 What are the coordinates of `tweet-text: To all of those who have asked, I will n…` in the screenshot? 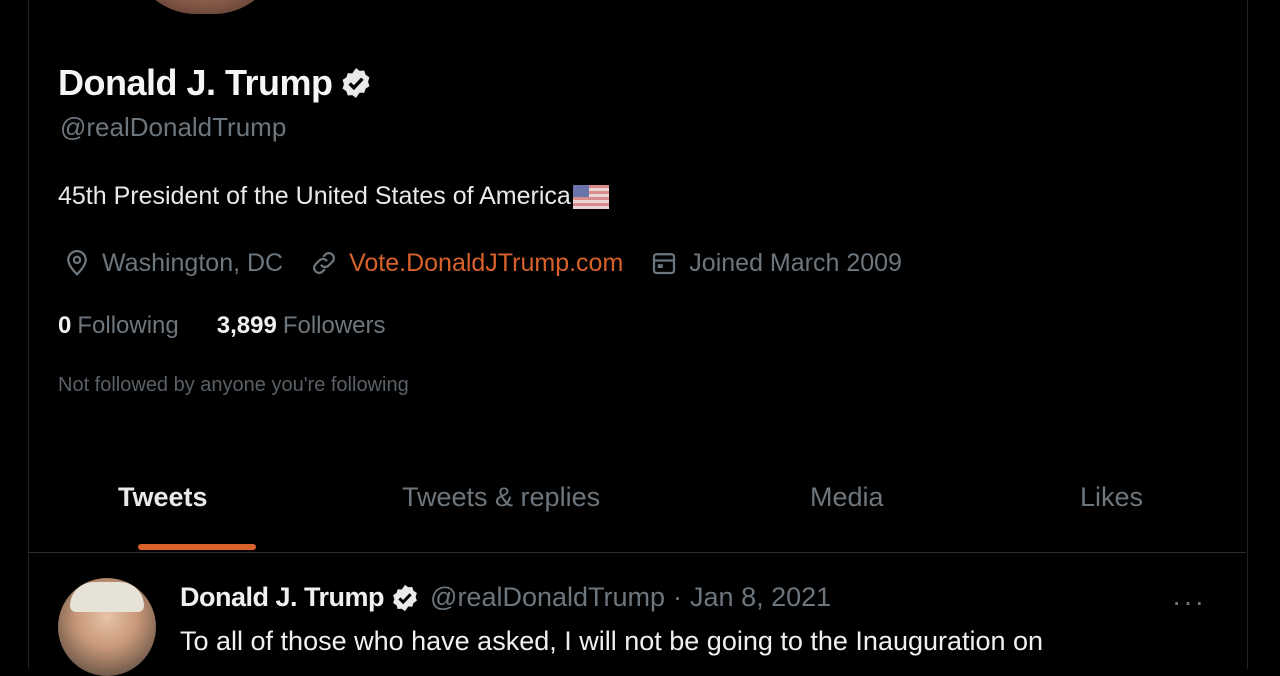 It's located at (612, 641).